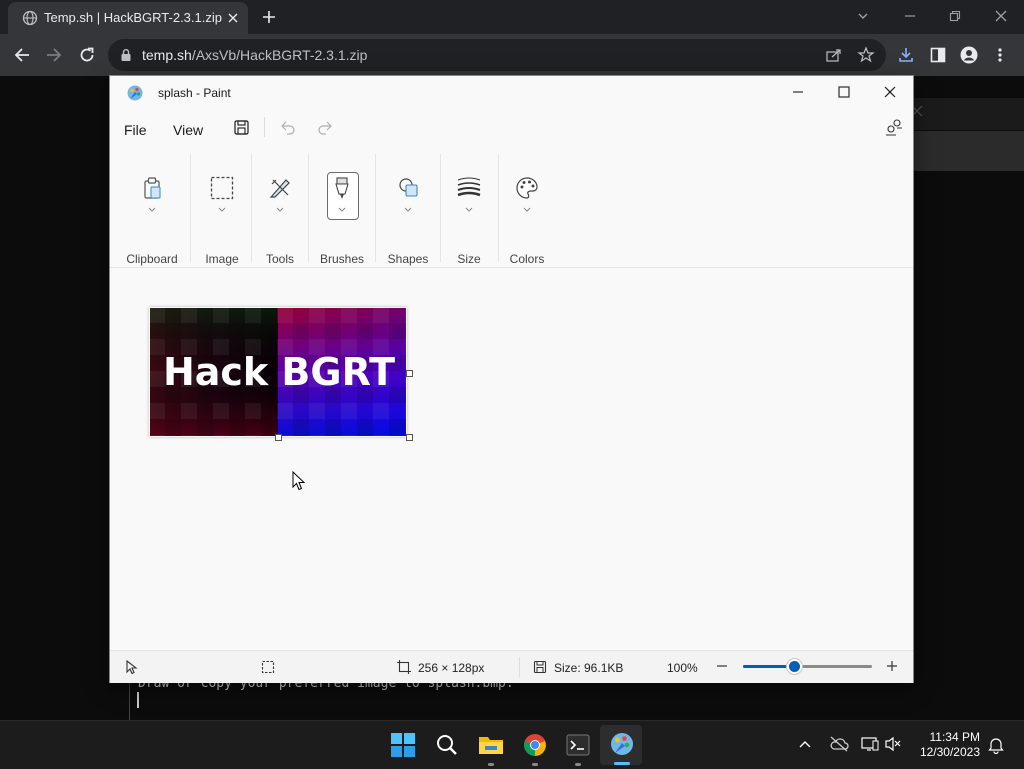 The height and width of the screenshot is (769, 1024). Describe the element at coordinates (469, 259) in the screenshot. I see `size-label: Size` at that location.